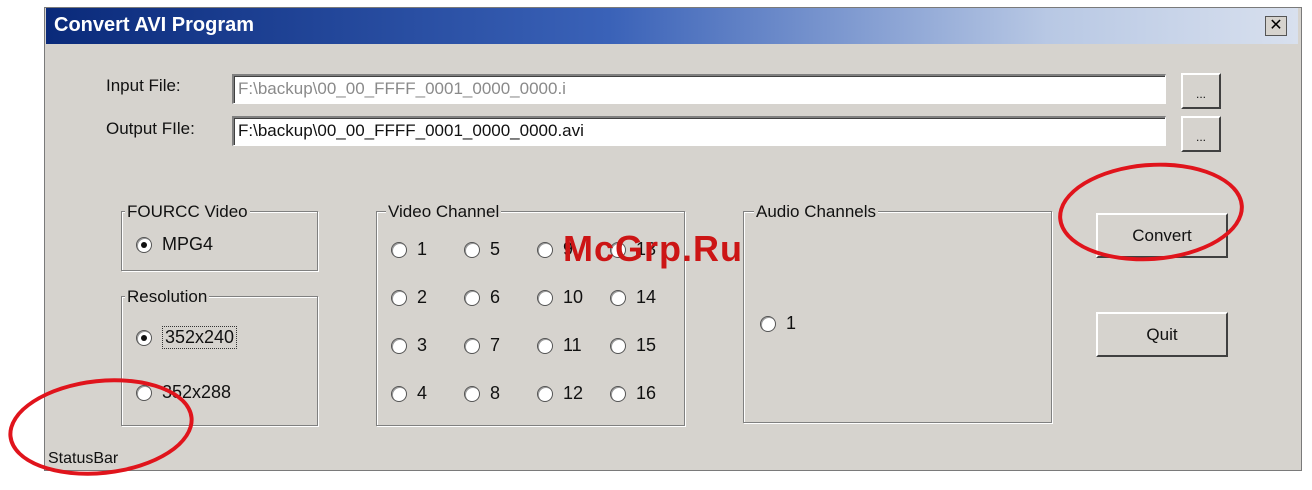 This screenshot has width=1312, height=490. I want to click on audio-channels-group-title: Audio Channels, so click(816, 212).